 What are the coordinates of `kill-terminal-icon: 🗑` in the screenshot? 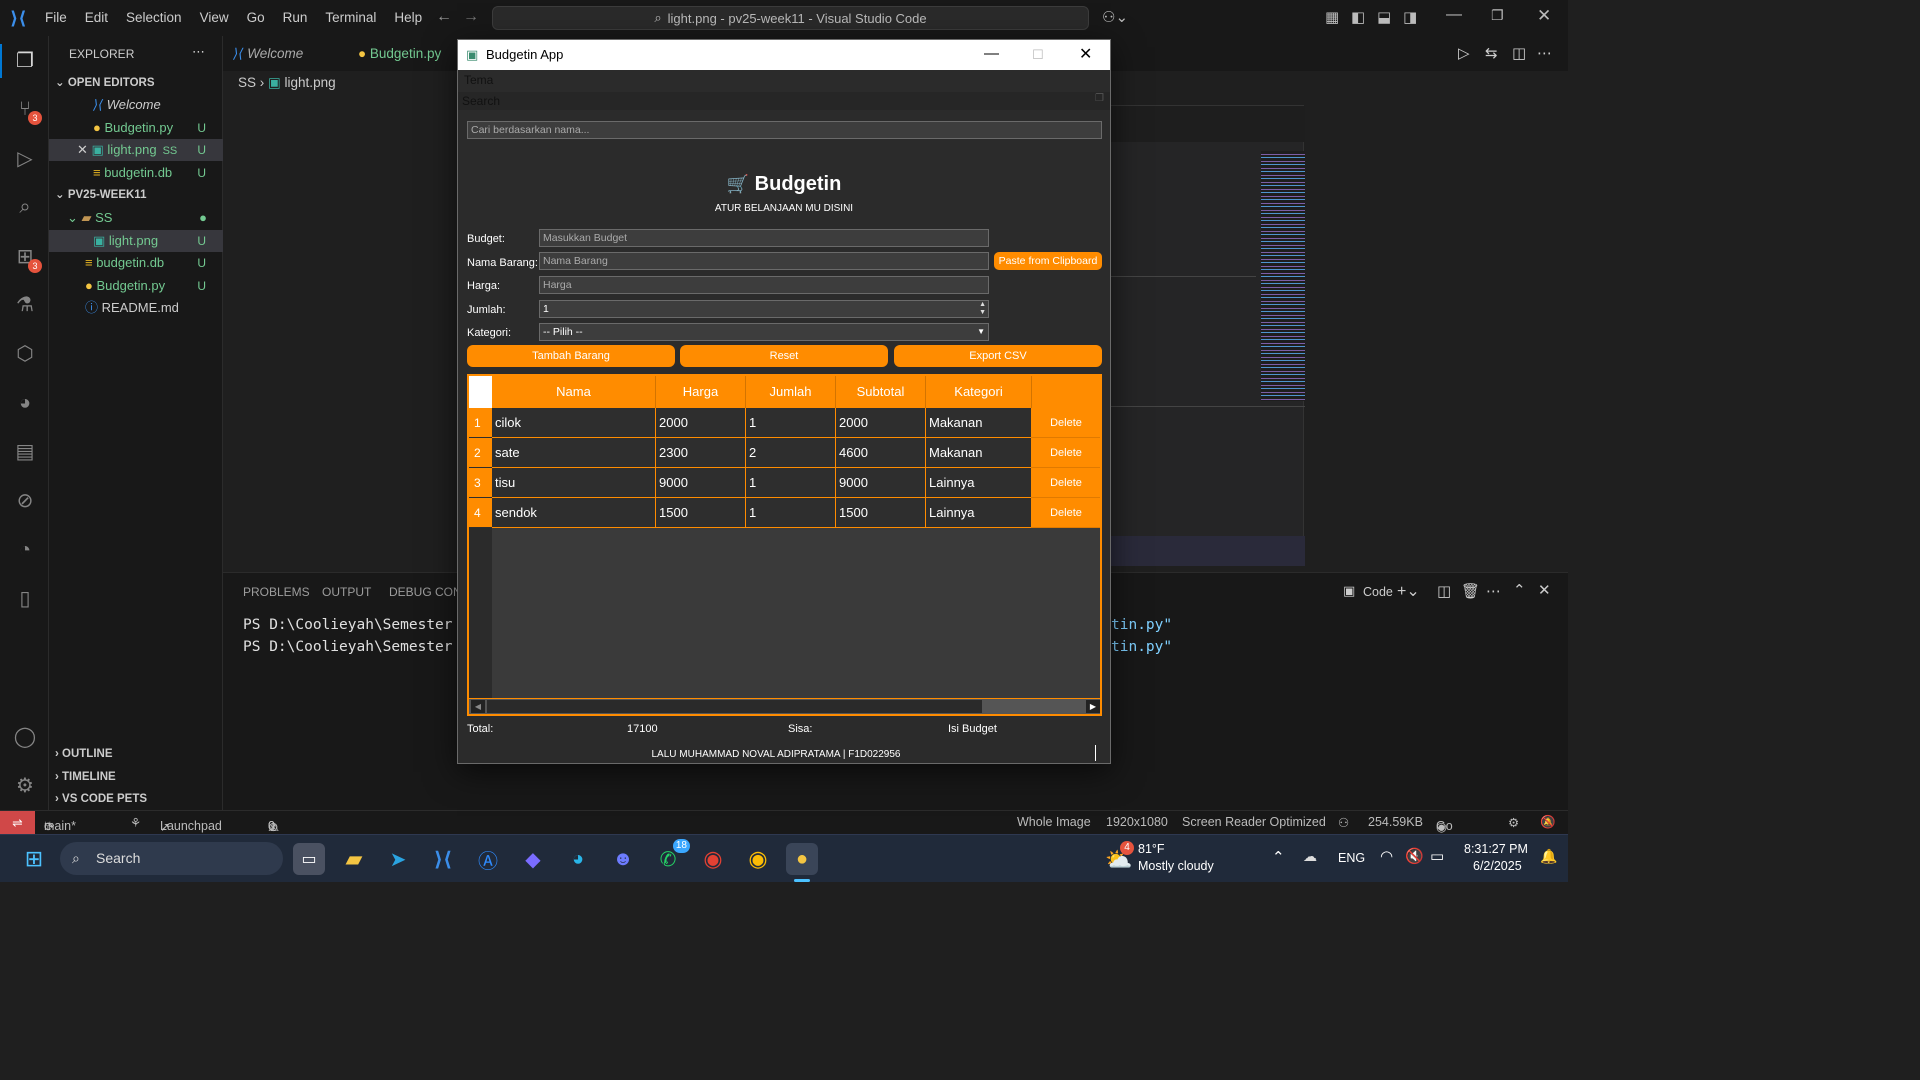 It's located at (1470, 591).